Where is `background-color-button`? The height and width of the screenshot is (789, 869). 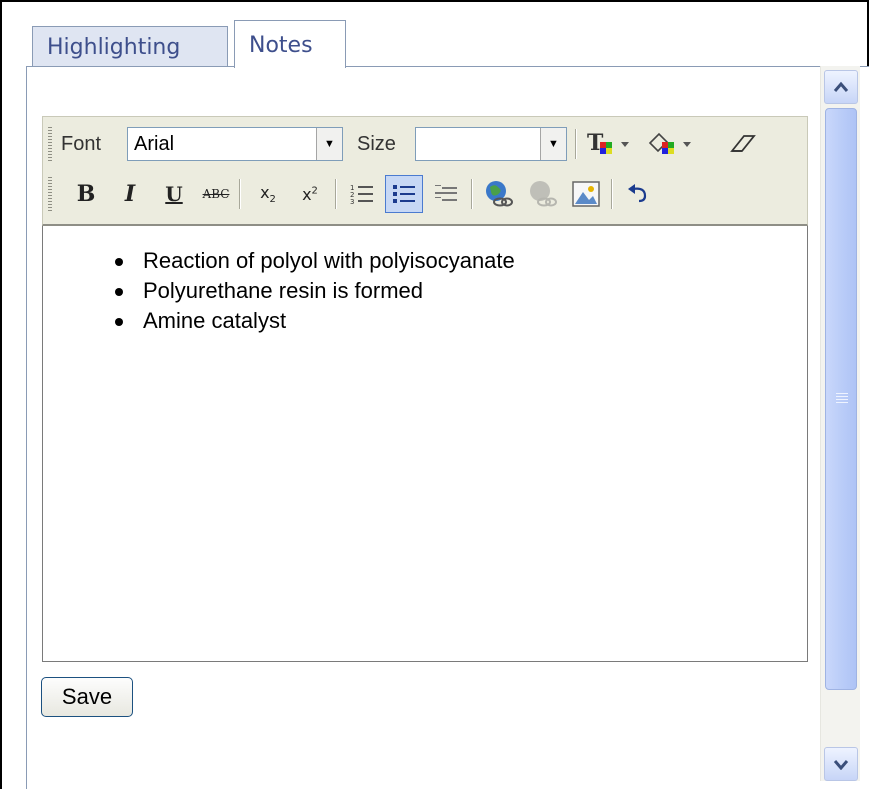 background-color-button is located at coordinates (673, 144).